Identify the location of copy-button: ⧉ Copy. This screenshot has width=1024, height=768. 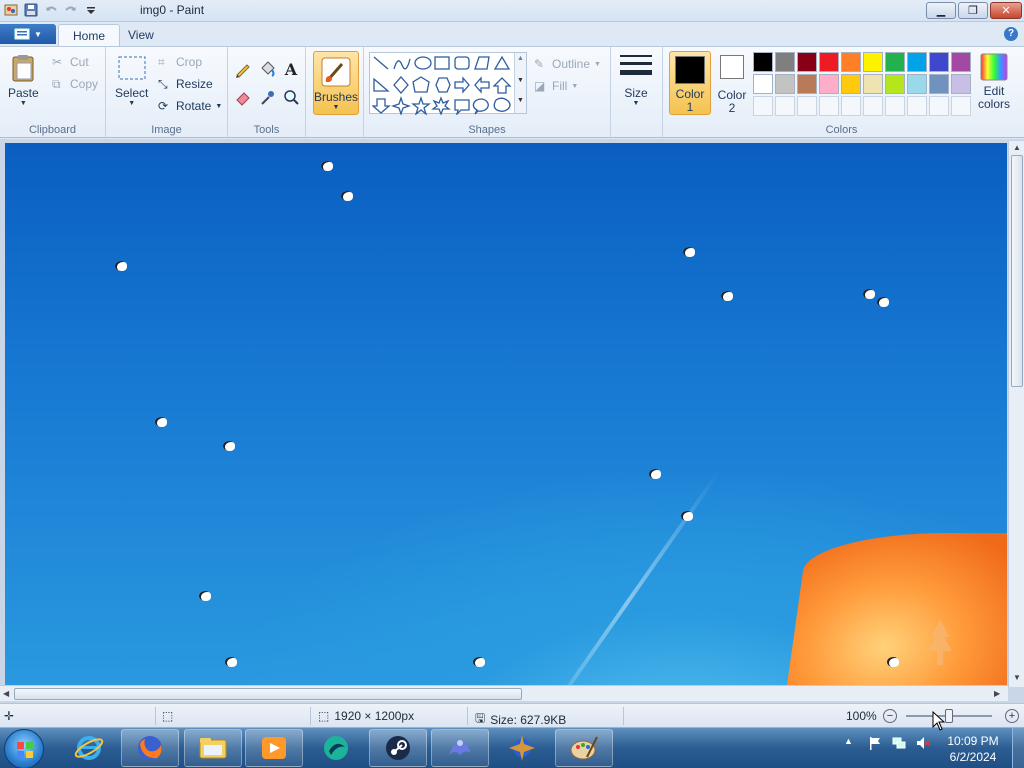
(75, 84).